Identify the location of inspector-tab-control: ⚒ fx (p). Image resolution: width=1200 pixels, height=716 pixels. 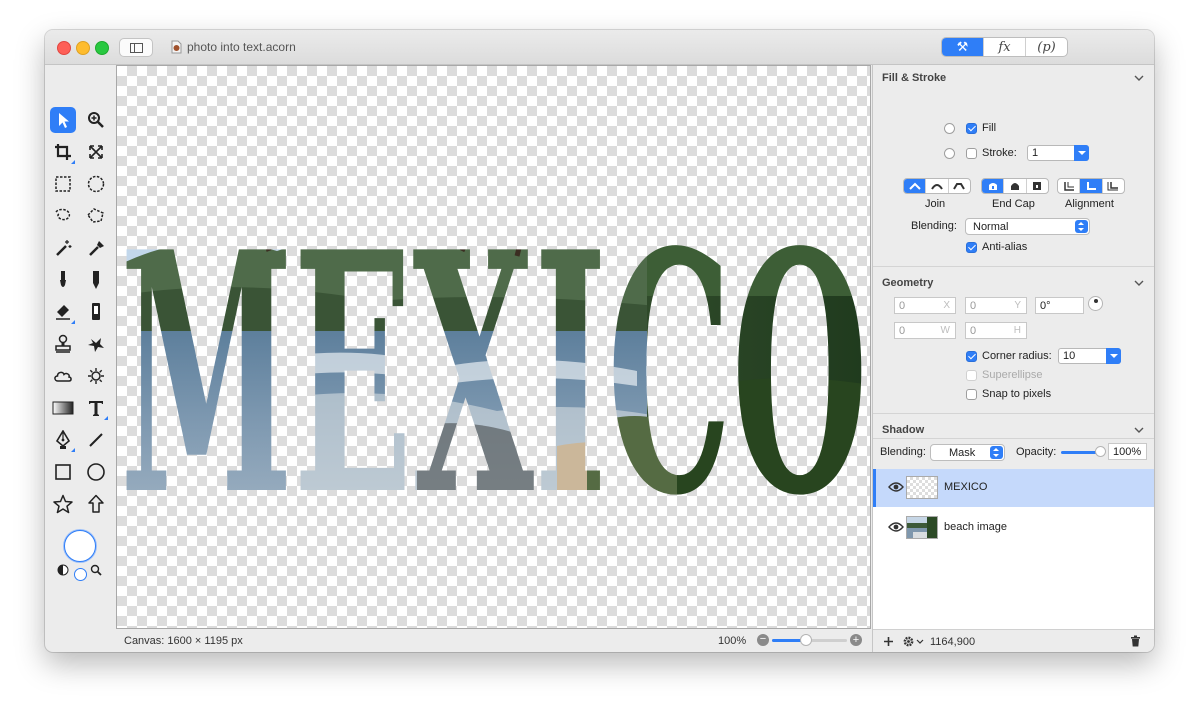
(1004, 47).